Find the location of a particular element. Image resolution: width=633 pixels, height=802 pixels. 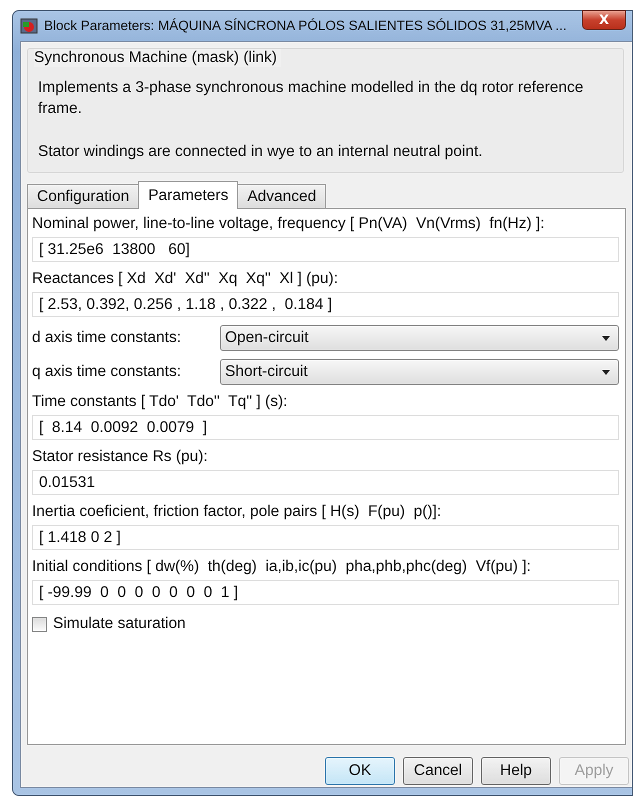

input-field: [ -99.99 0 0 0 0 0 0 0 1 ] is located at coordinates (325, 592).